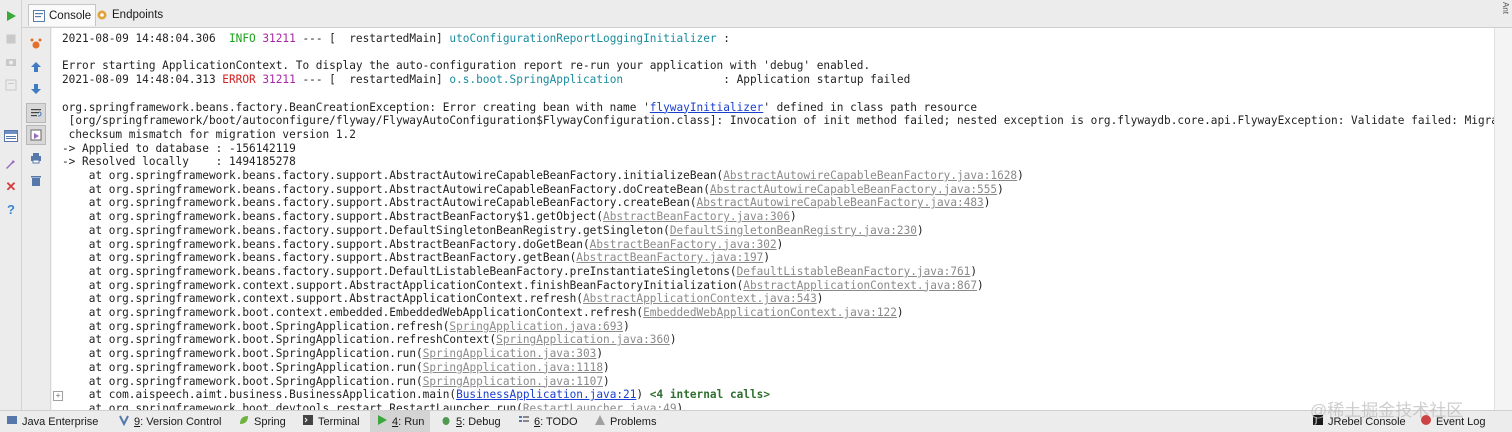  Describe the element at coordinates (1503, 219) in the screenshot. I see `vertical-scrollbar` at that location.